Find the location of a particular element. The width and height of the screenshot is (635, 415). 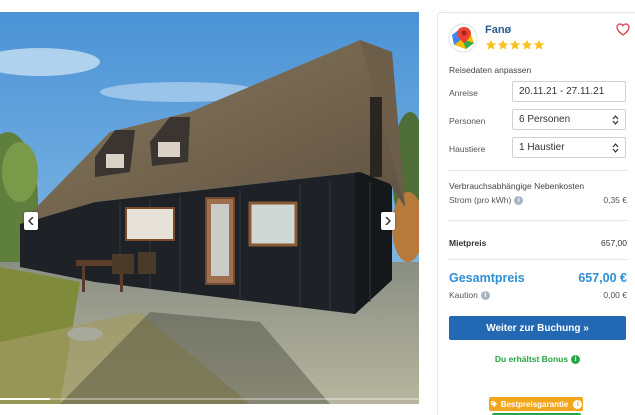

travel-section-title: Reisedaten anpassen is located at coordinates (490, 70).